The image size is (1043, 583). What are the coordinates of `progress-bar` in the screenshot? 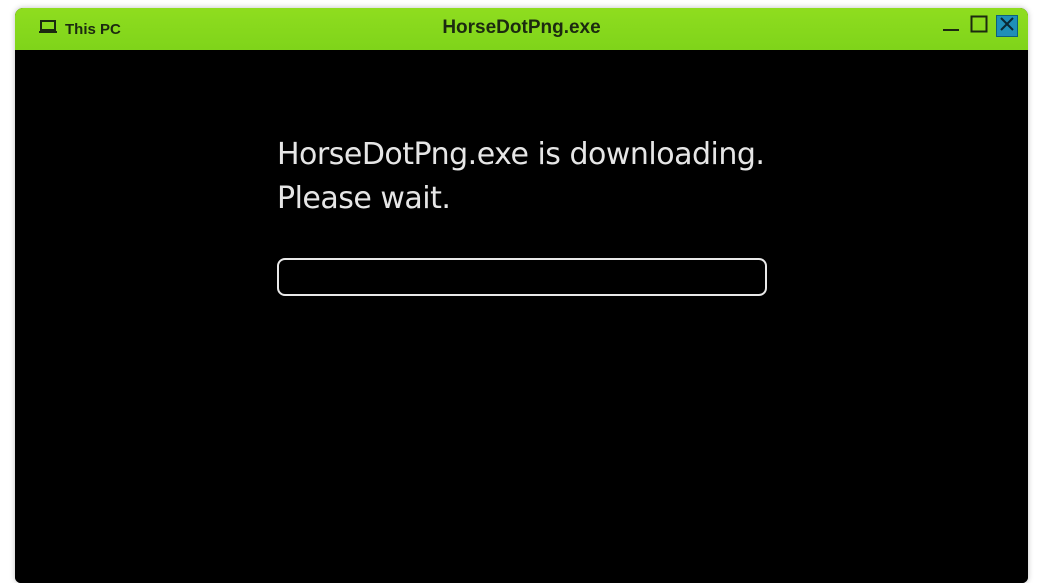 It's located at (522, 277).